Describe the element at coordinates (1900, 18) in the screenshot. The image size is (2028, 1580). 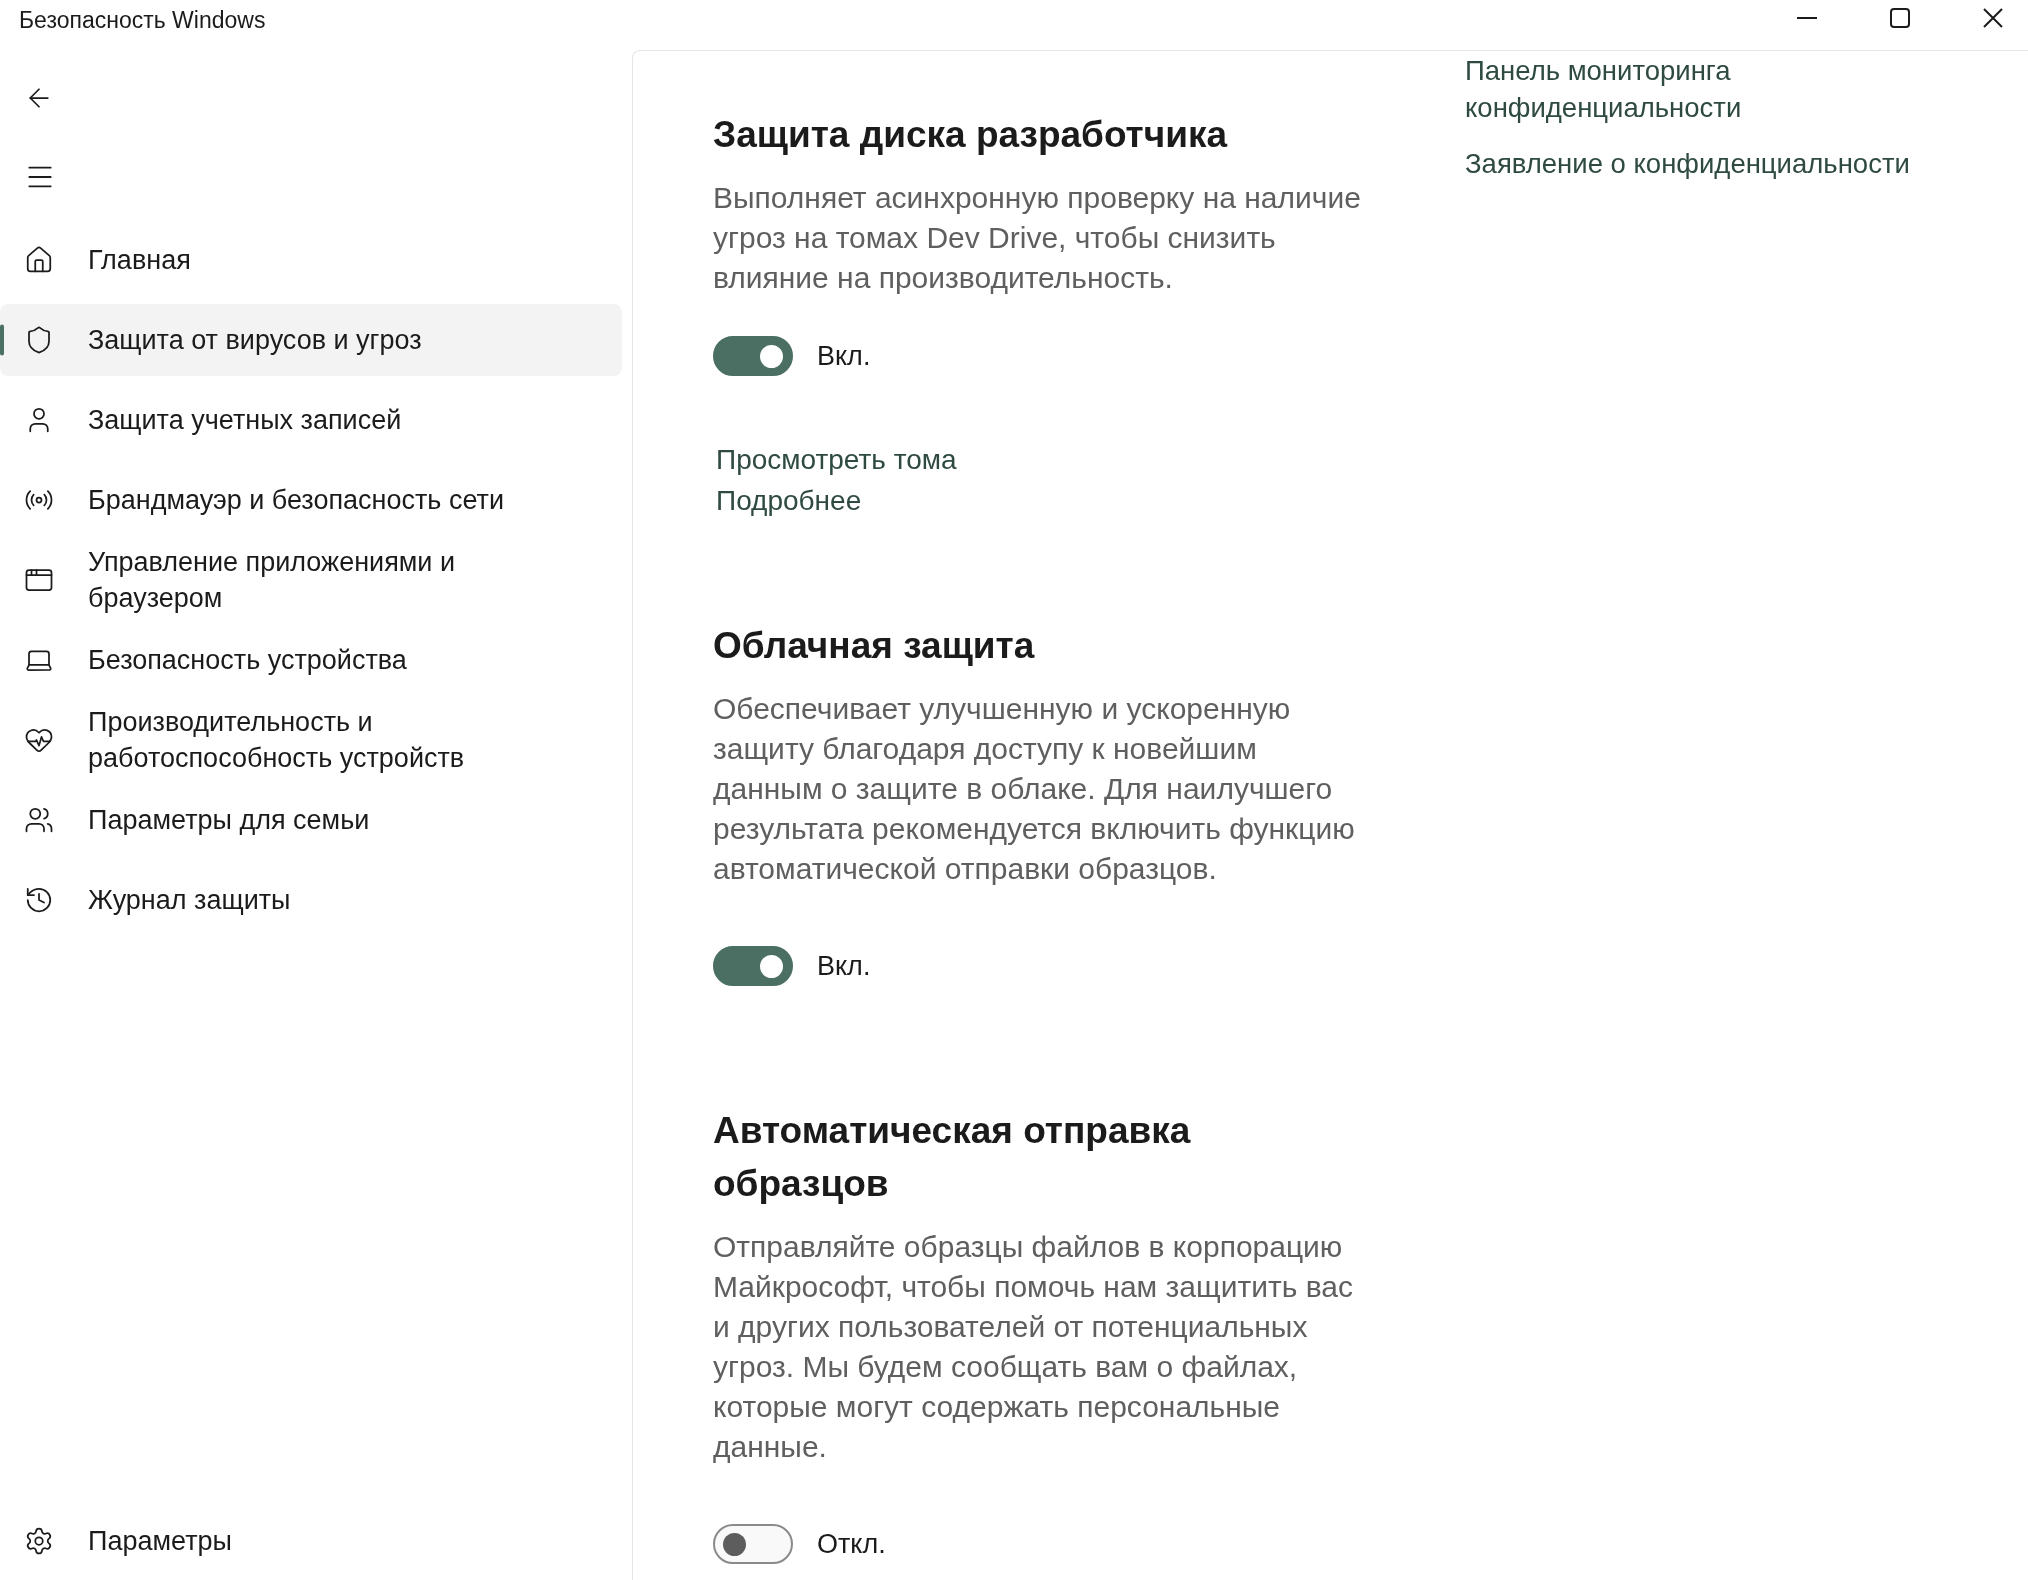
I see `maximize-icon` at that location.